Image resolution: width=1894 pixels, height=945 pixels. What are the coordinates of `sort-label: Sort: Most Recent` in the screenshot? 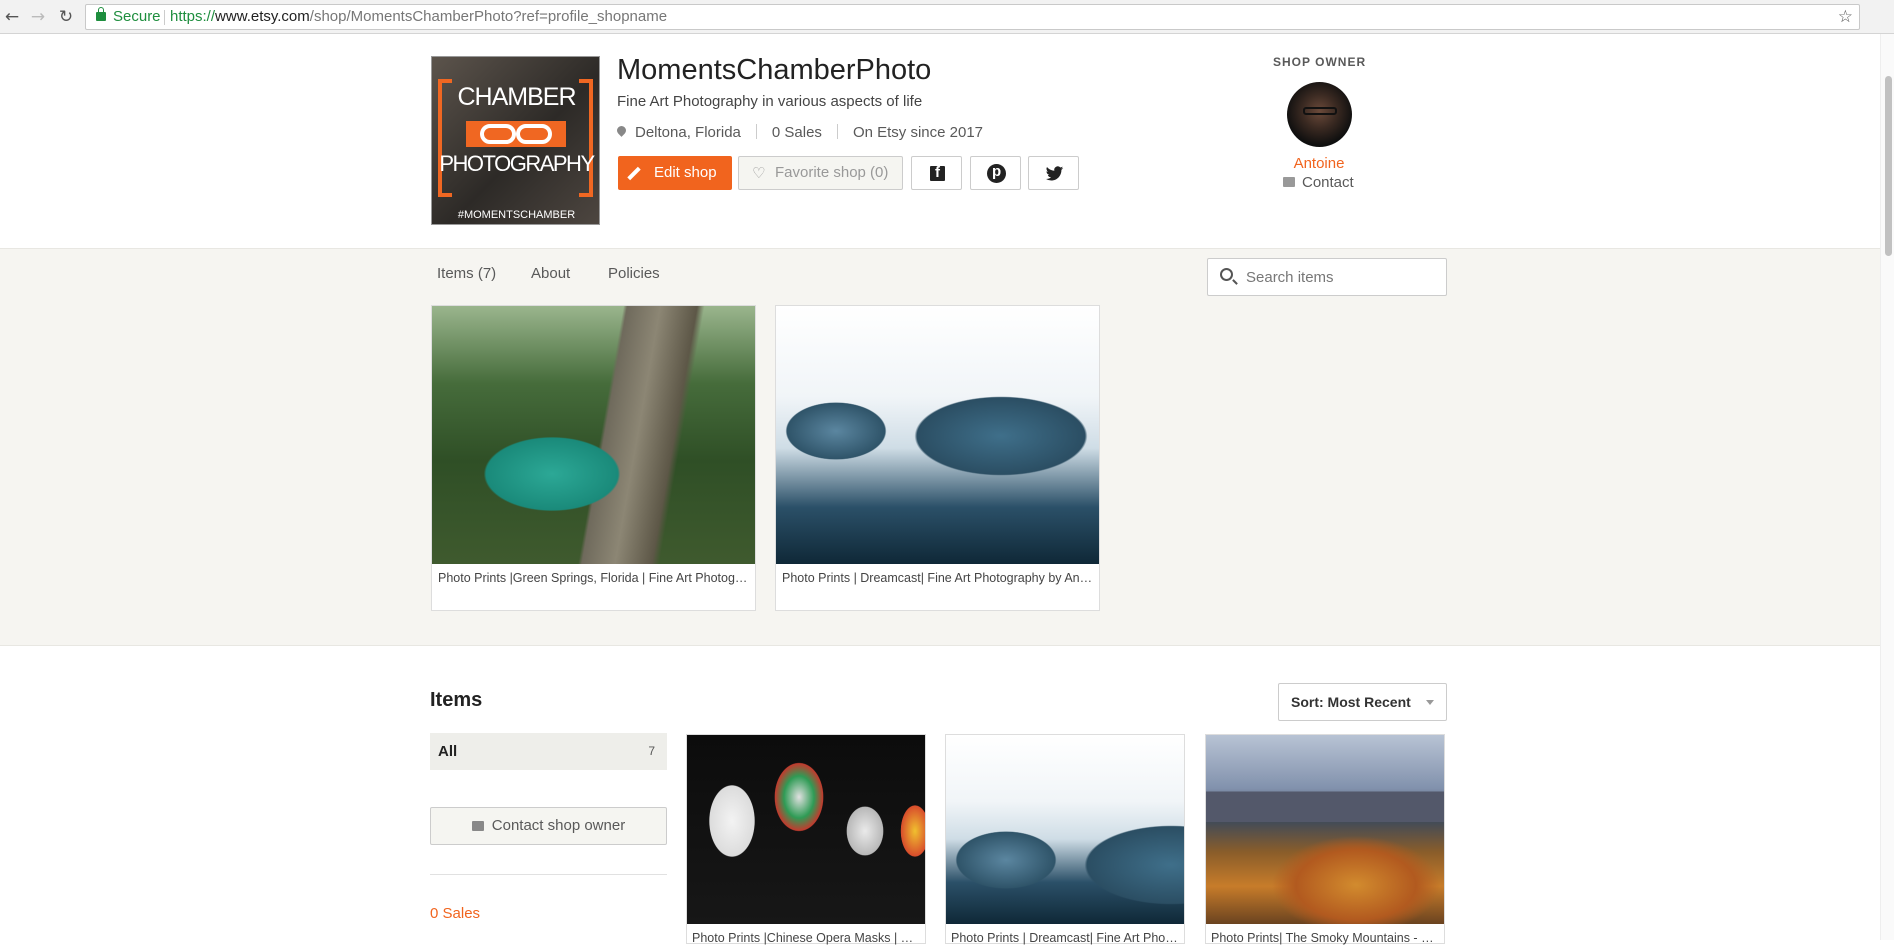 It's located at (1351, 702).